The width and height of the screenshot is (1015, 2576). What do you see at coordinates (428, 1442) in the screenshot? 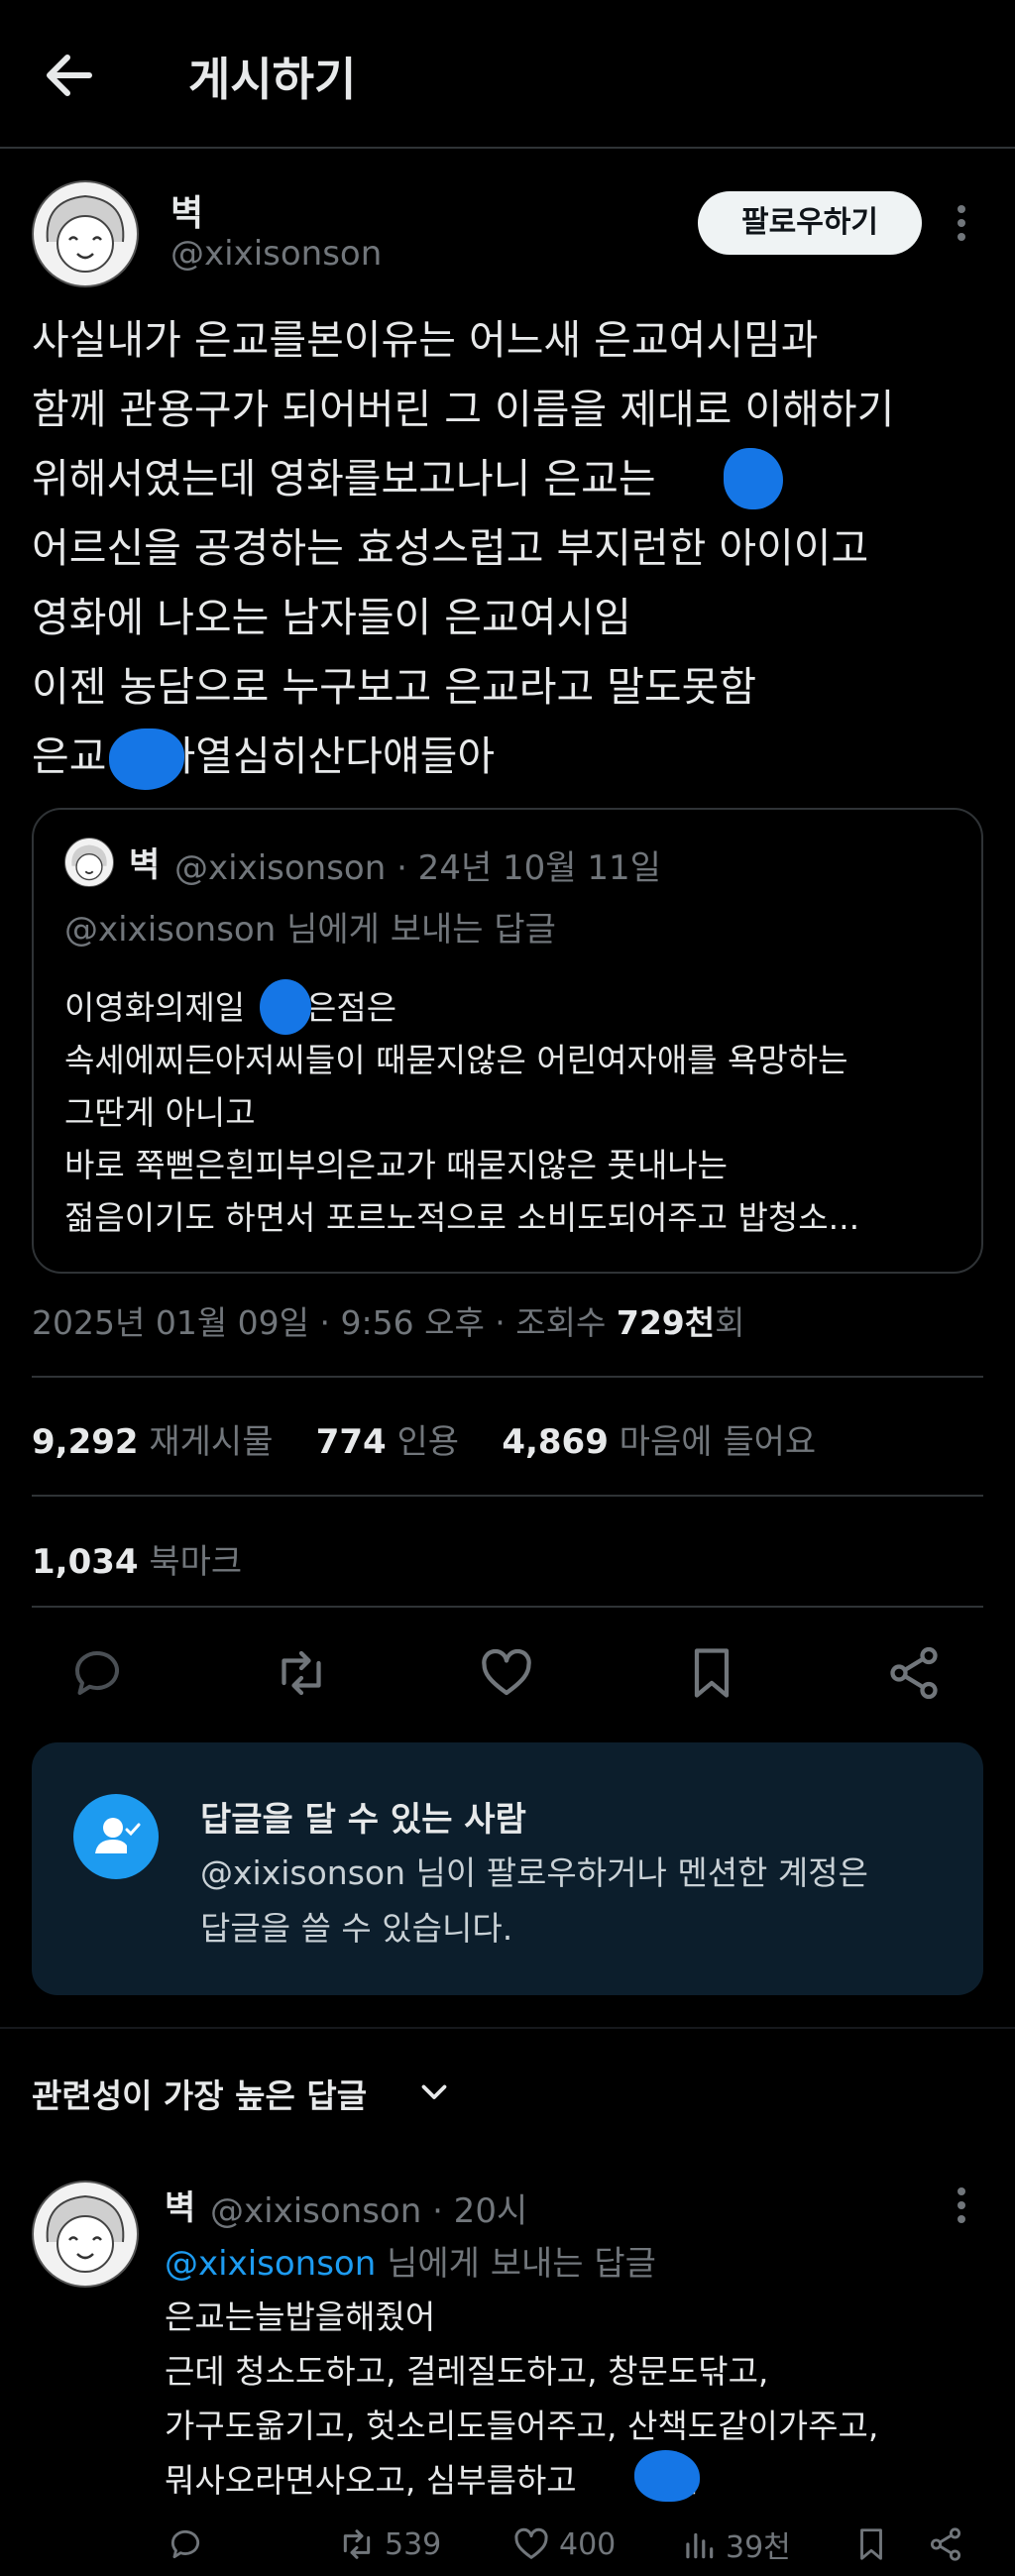
I see `quotes-label: 인용` at bounding box center [428, 1442].